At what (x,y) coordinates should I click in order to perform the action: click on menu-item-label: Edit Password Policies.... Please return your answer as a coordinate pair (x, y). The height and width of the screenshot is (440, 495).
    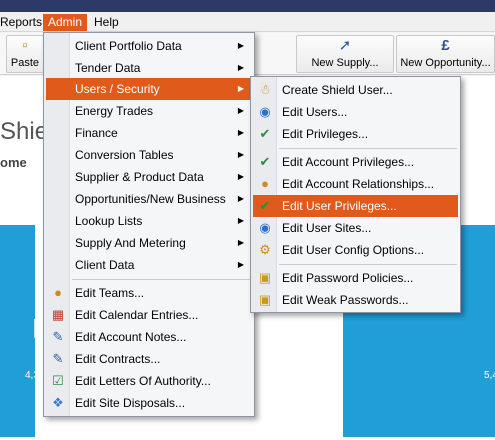
    Looking at the image, I should click on (348, 278).